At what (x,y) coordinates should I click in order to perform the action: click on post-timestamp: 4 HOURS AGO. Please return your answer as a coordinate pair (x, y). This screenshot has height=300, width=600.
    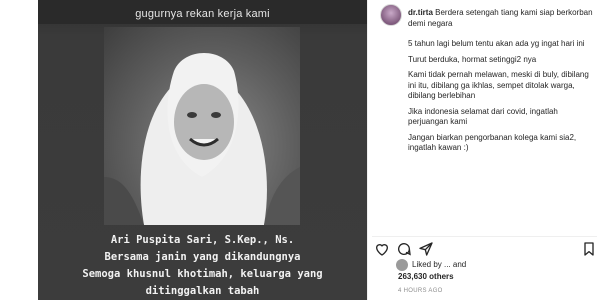
    Looking at the image, I should click on (420, 291).